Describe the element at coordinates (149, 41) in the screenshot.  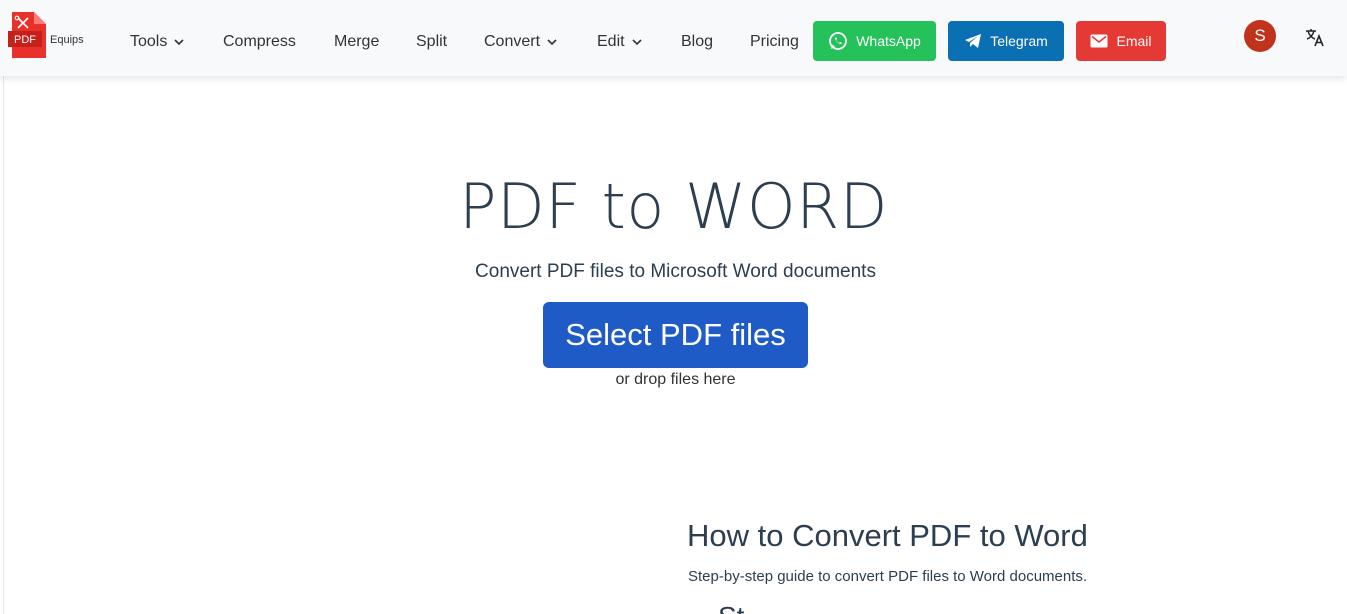
I see `nav-tools-label: Tools` at that location.